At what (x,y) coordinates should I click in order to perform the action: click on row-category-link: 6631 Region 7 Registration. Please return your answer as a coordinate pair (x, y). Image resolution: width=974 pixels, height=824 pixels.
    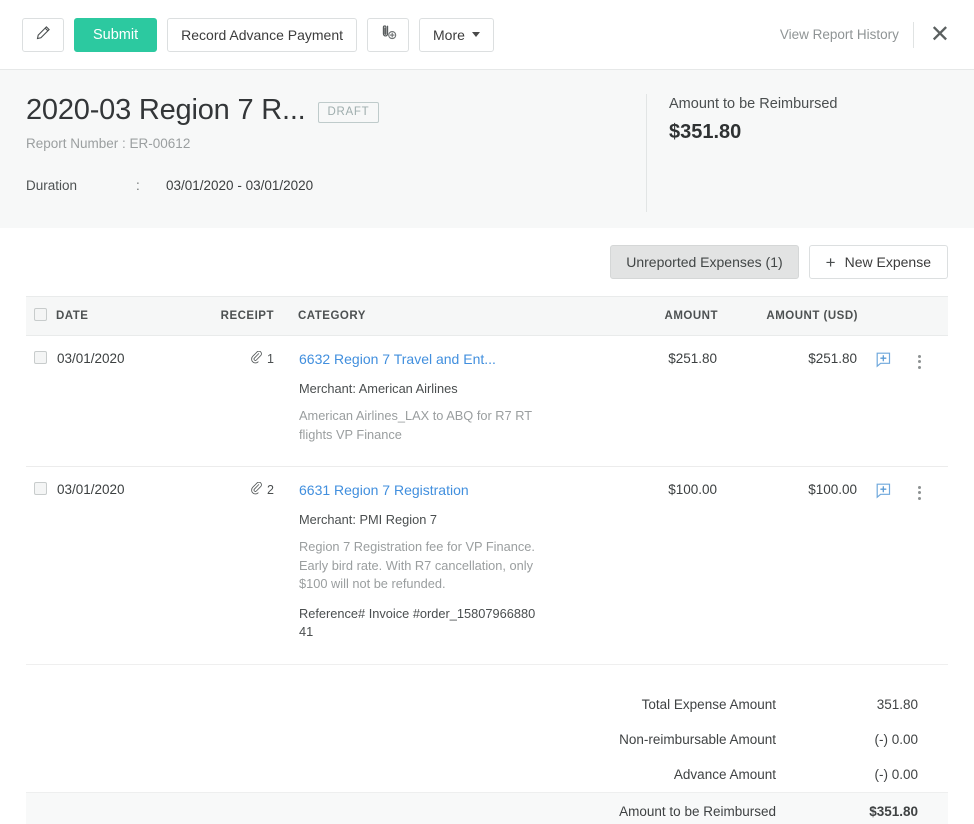
    Looking at the image, I should click on (384, 490).